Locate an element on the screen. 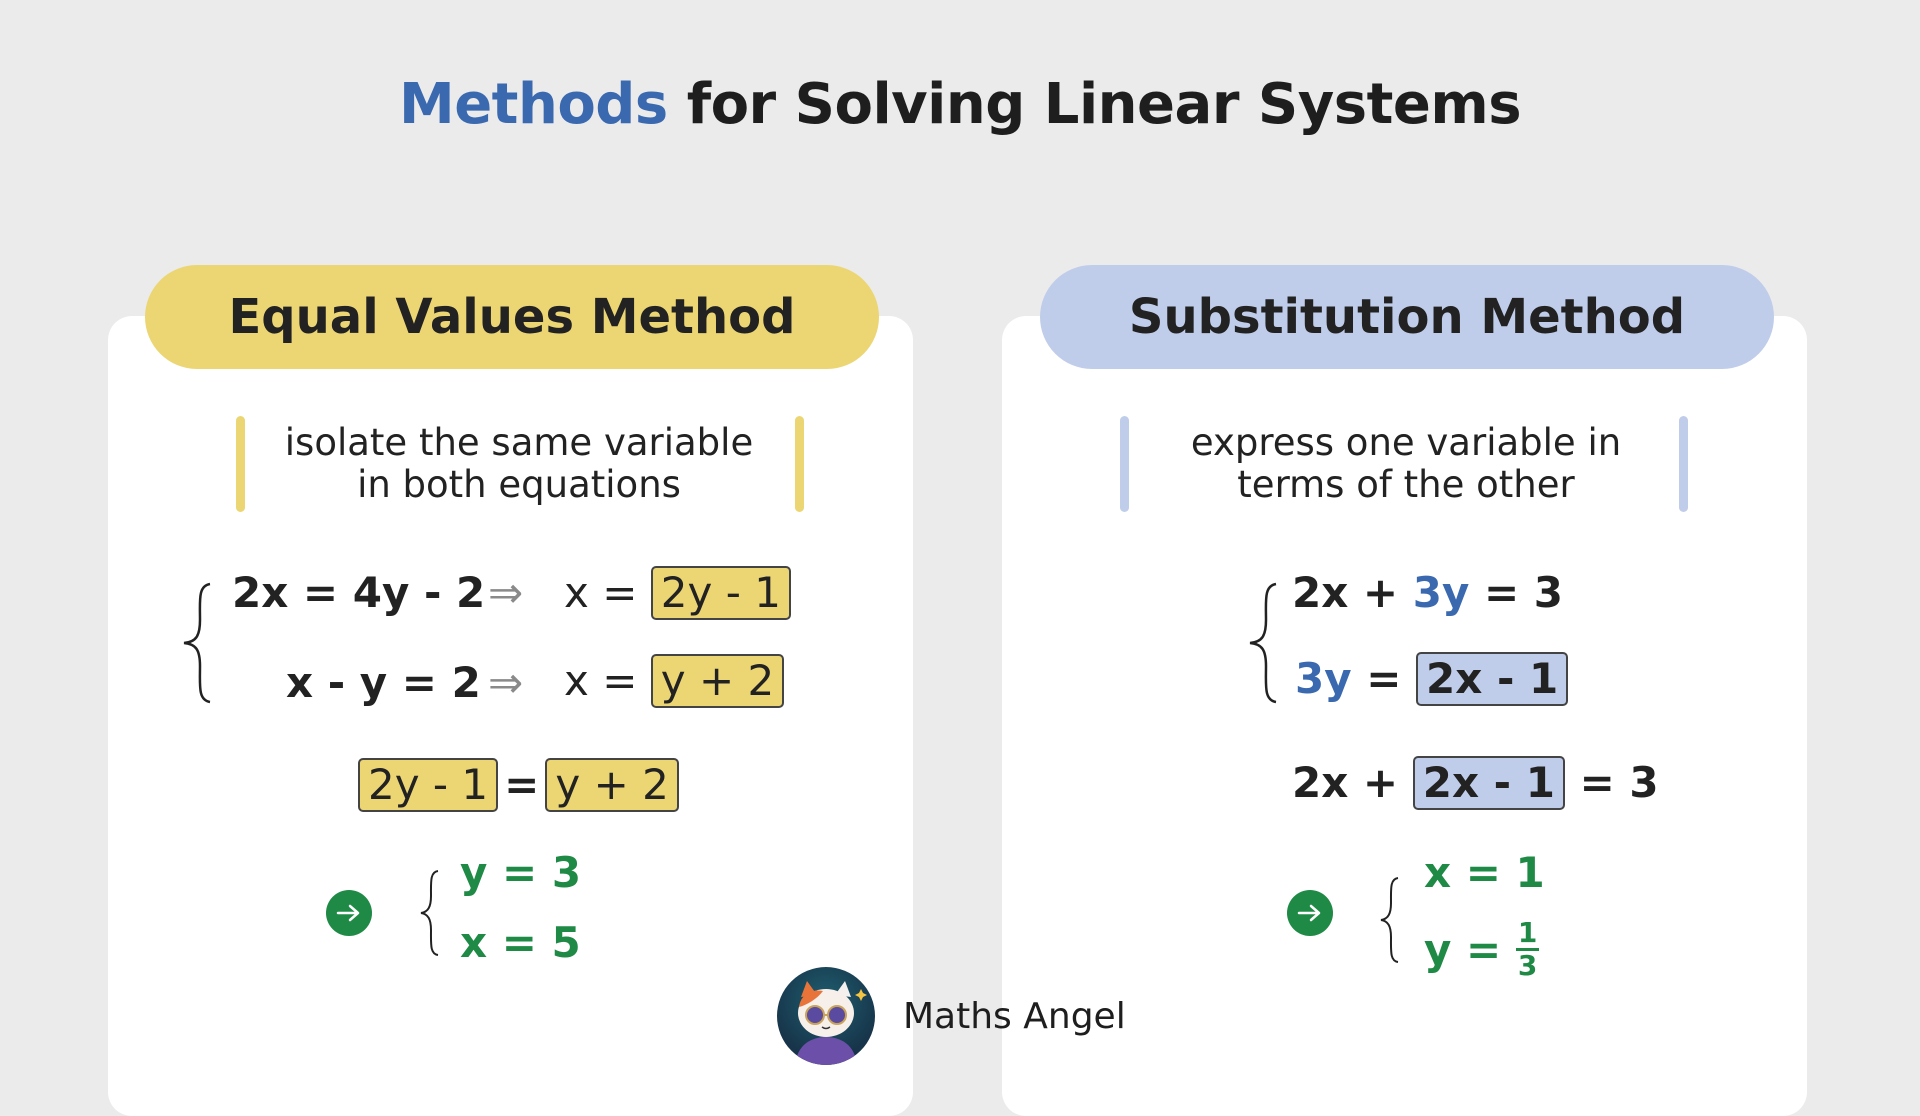 This screenshot has height=1116, width=1920. right-brace-icon is located at coordinates (1263, 643).